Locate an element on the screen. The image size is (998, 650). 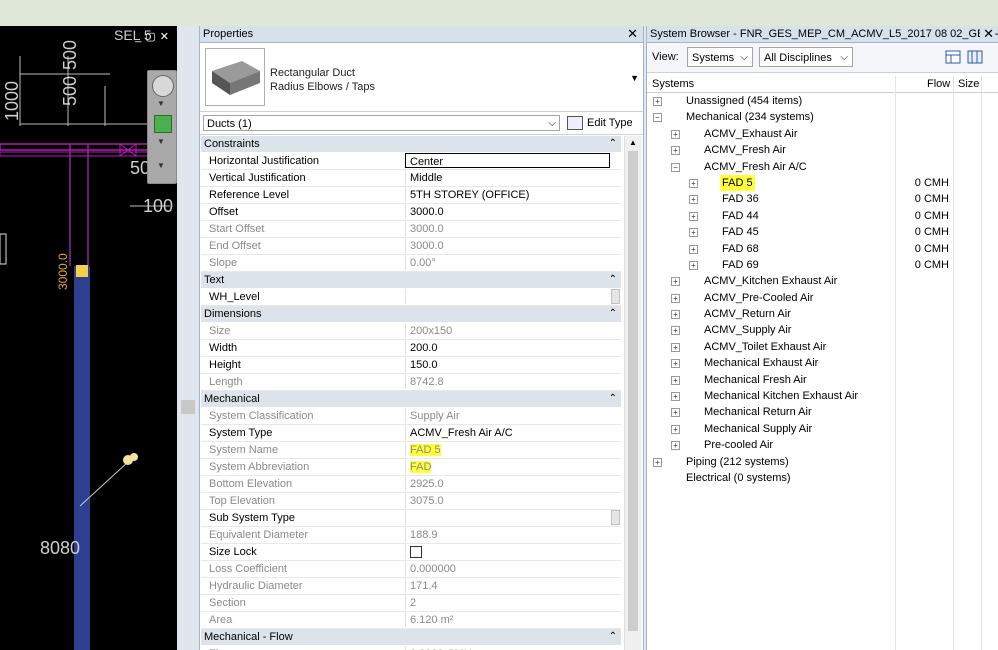
property-value: 150.0 is located at coordinates (507, 364).